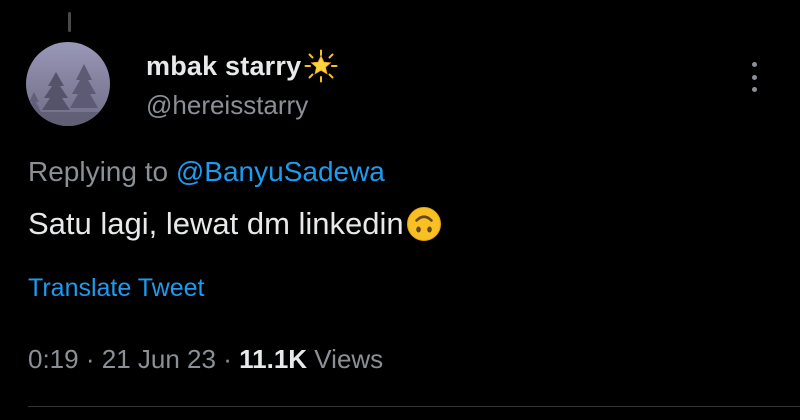 This screenshot has height=420, width=800. I want to click on divider, so click(414, 406).